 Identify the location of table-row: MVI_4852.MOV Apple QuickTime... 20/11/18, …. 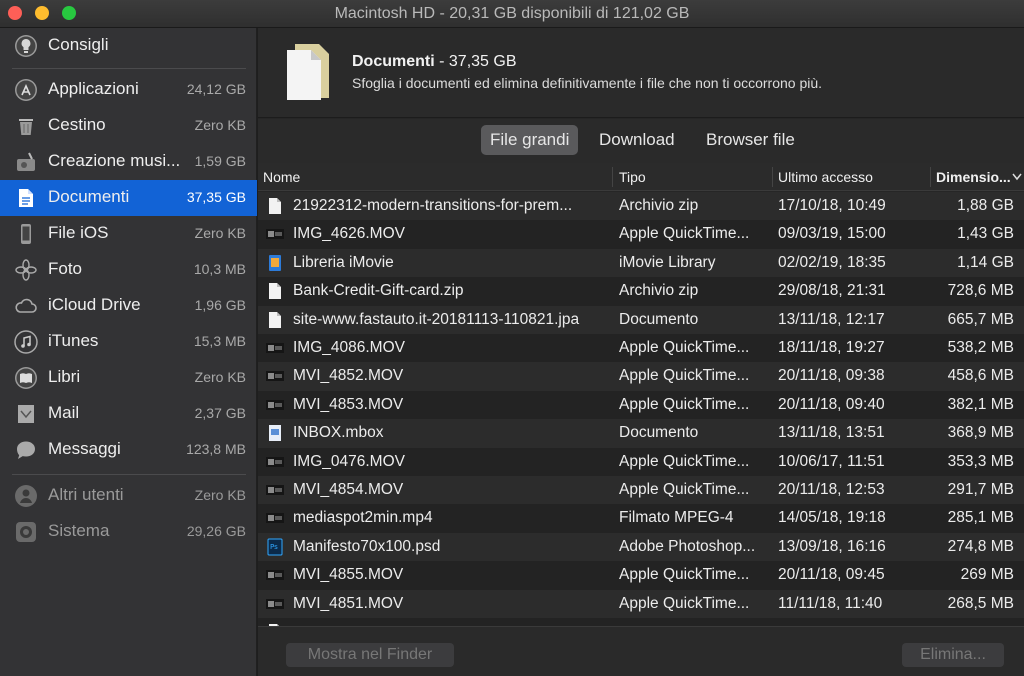
(641, 376).